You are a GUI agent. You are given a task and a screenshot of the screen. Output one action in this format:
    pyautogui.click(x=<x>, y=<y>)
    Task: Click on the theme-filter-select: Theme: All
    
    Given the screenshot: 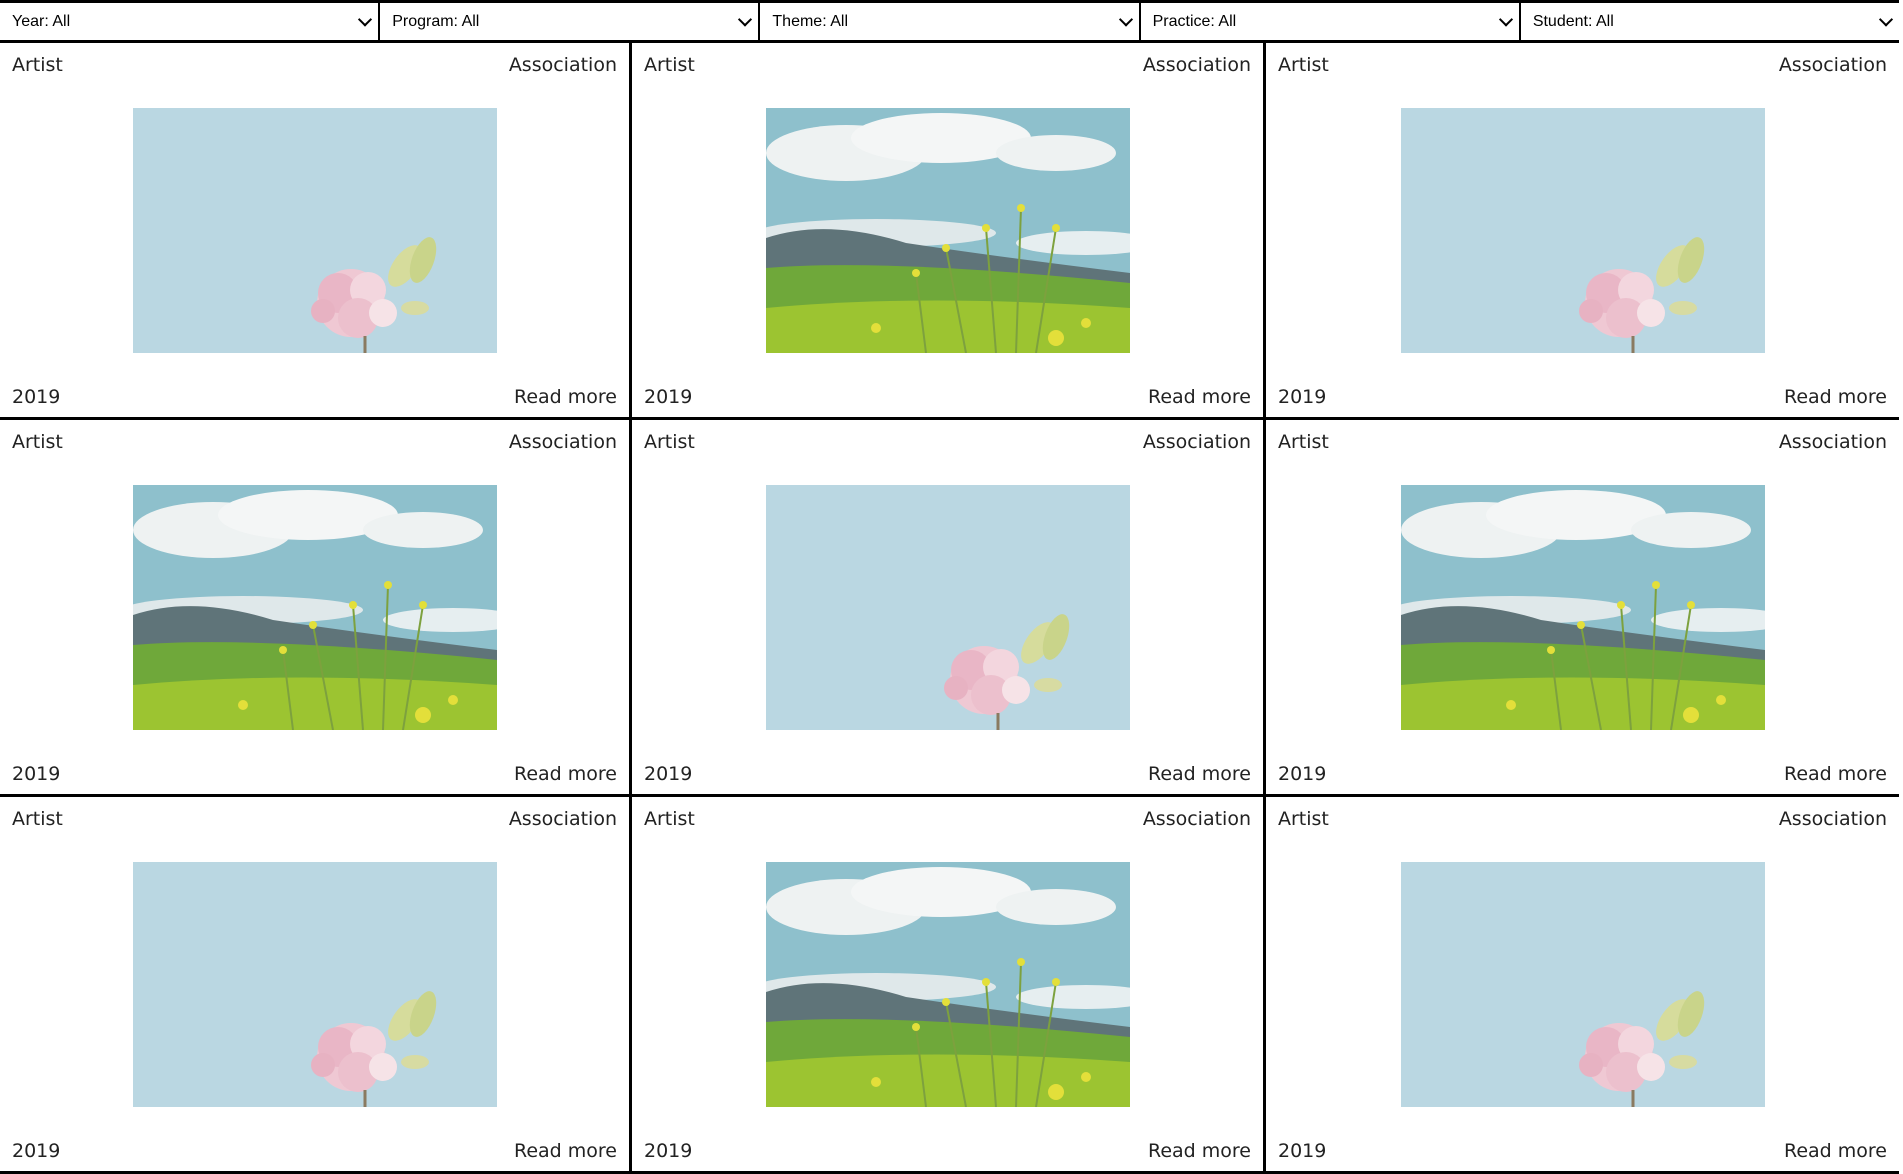 What is the action you would take?
    pyautogui.click(x=950, y=21)
    